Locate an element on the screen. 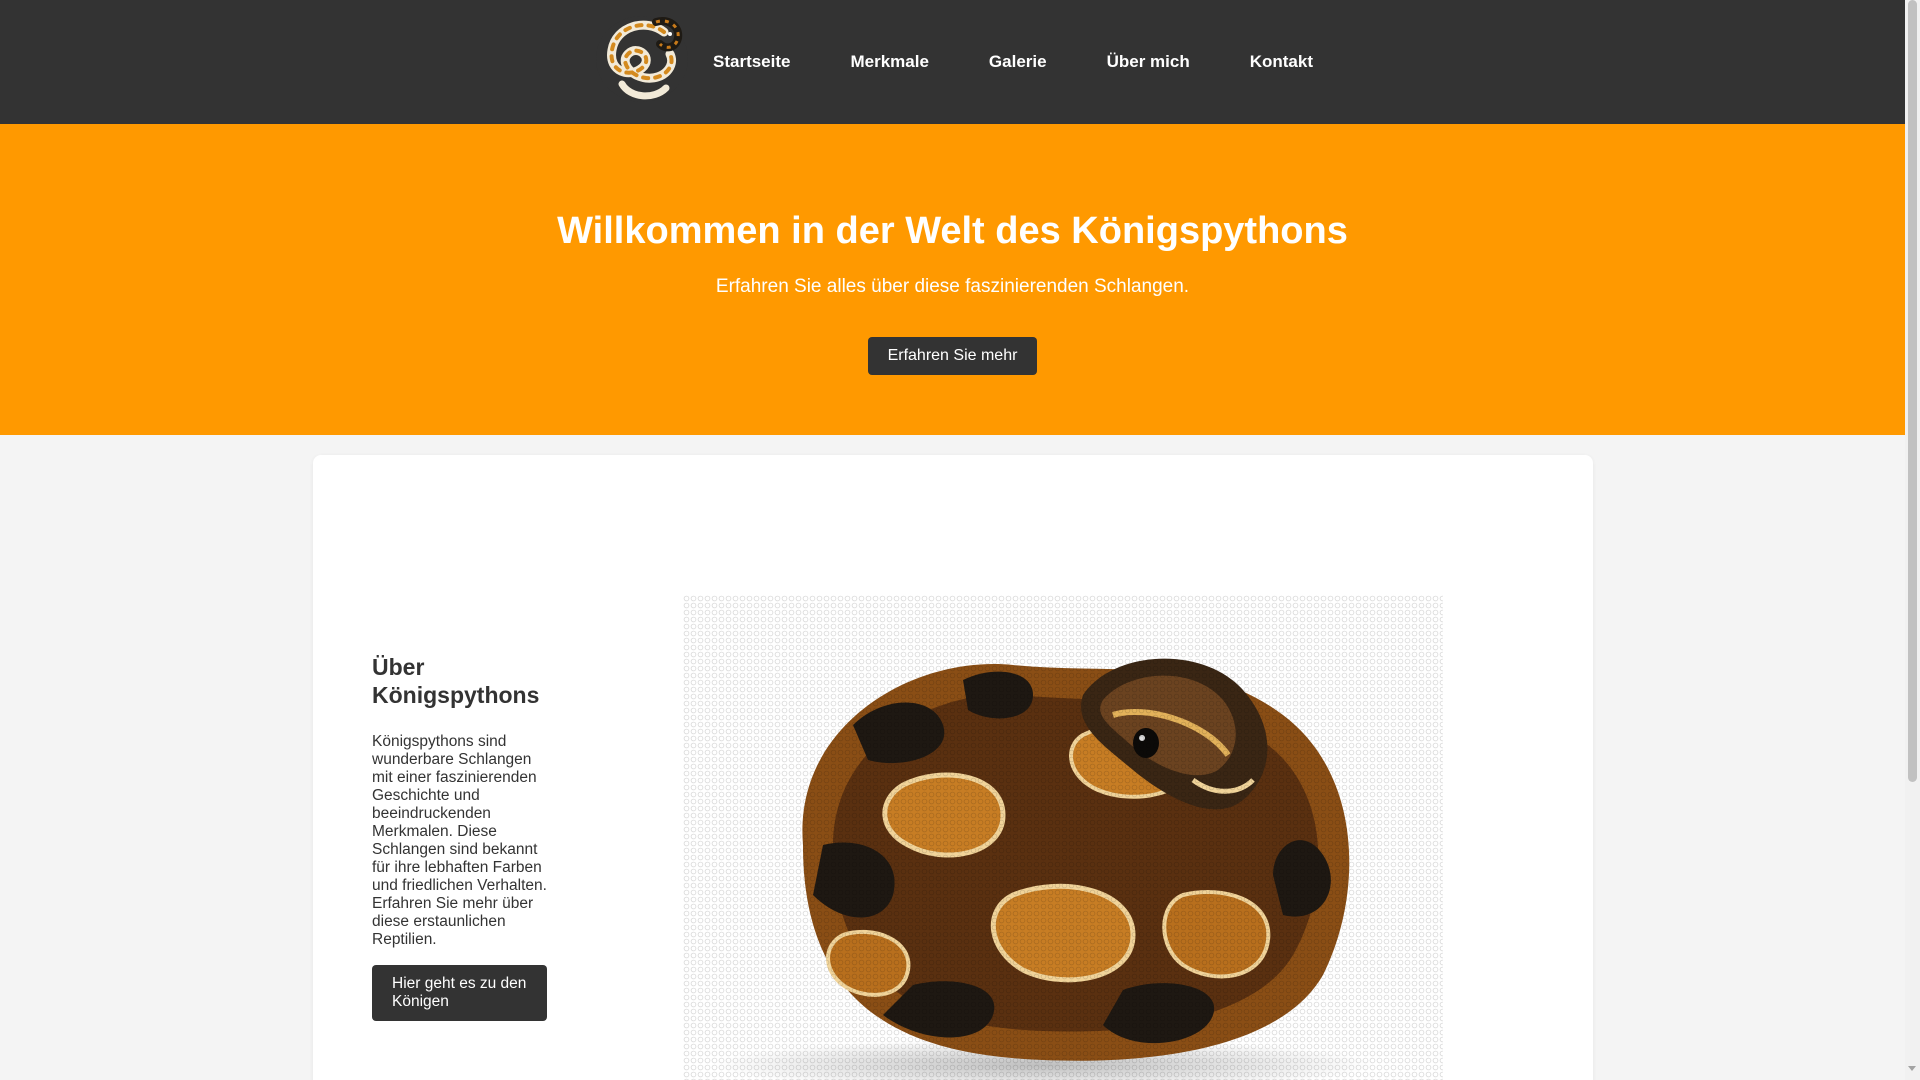 Image resolution: width=1920 pixels, height=1080 pixels. vertical-scrollbar is located at coordinates (1912, 540).